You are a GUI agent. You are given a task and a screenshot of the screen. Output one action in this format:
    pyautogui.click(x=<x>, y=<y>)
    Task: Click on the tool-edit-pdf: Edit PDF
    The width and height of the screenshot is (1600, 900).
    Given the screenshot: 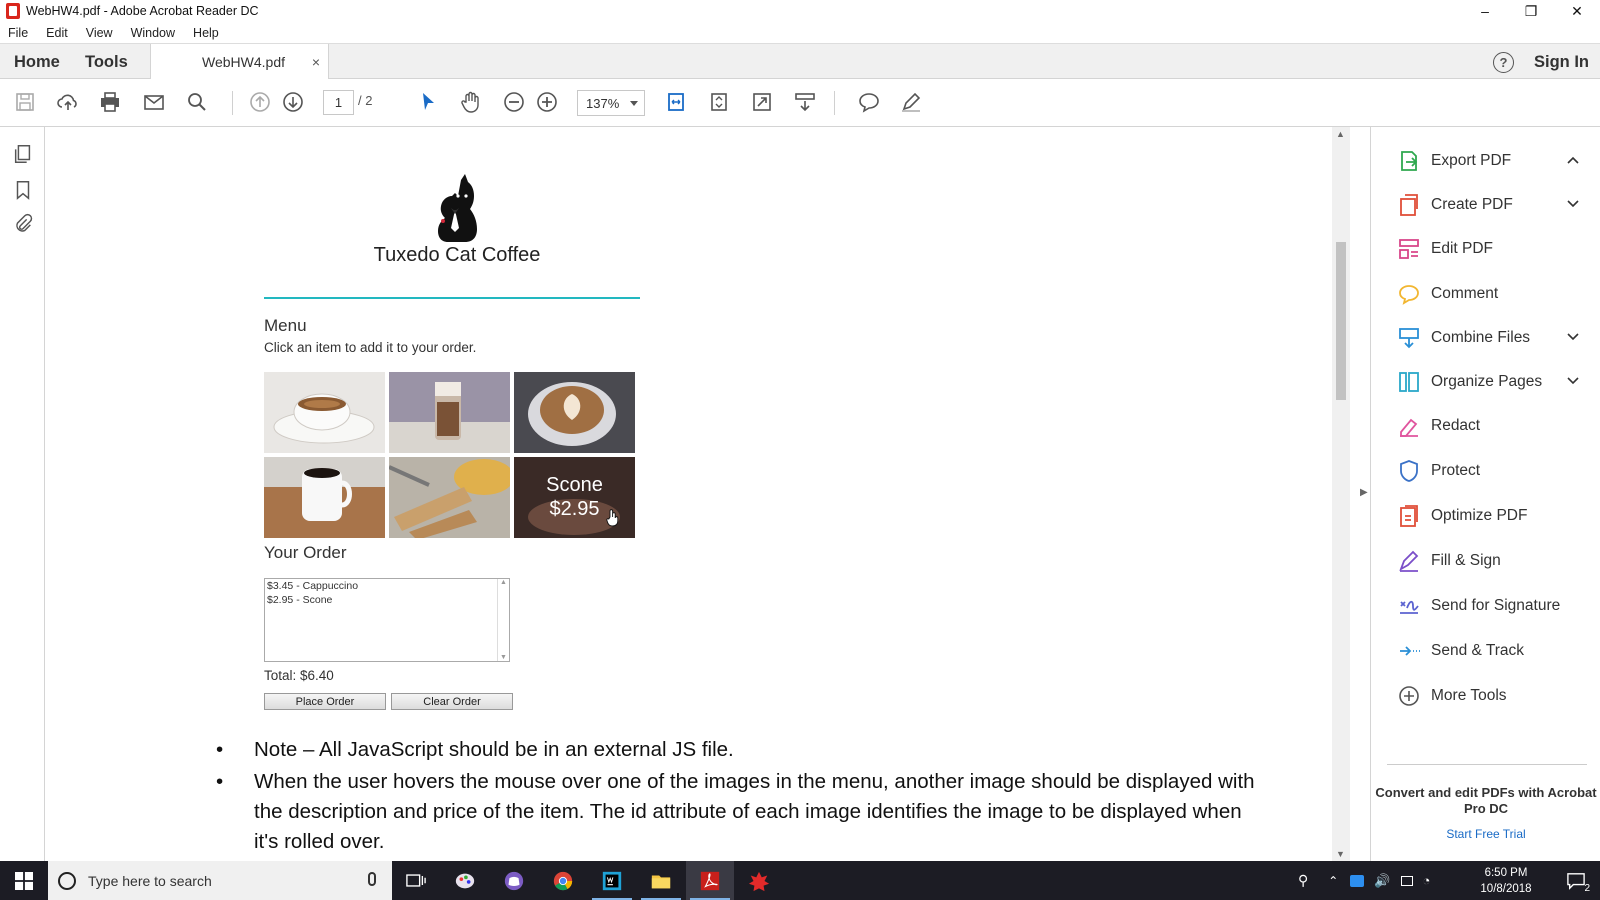 What is the action you would take?
    pyautogui.click(x=1445, y=249)
    